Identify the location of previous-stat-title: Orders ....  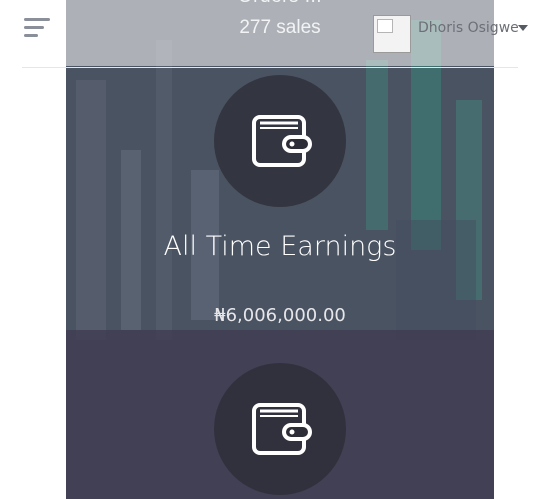
(280, 4).